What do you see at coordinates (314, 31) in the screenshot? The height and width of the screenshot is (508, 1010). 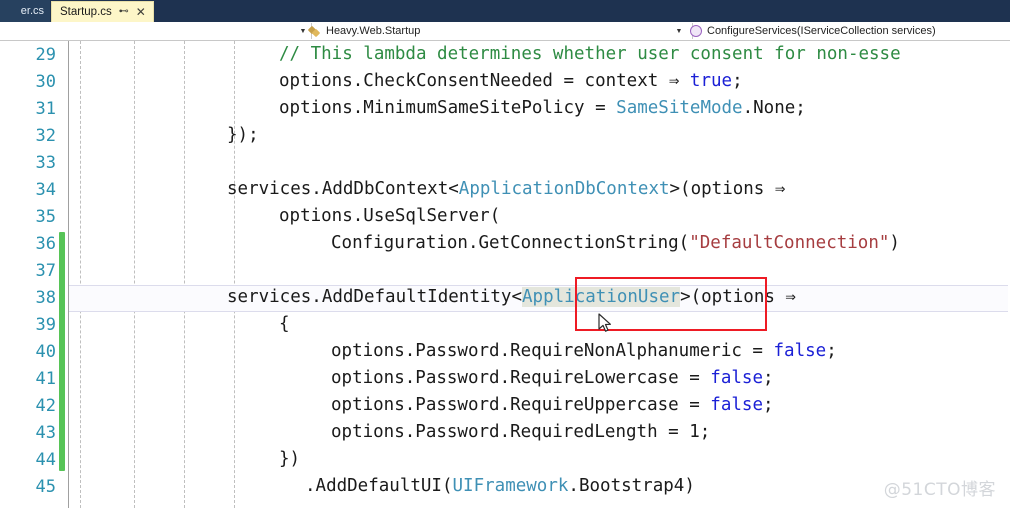 I see `namespace-icon` at bounding box center [314, 31].